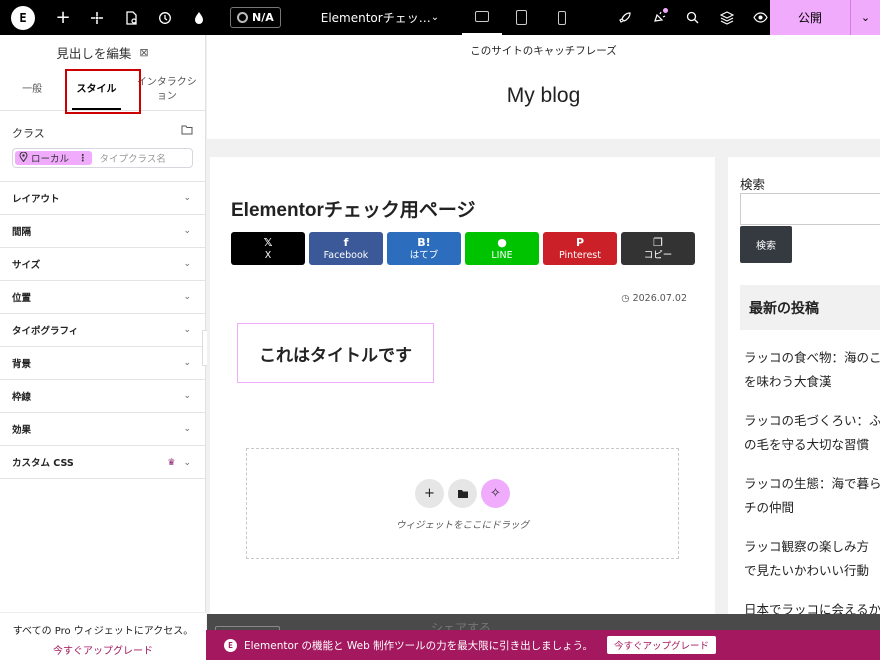 The height and width of the screenshot is (660, 880). Describe the element at coordinates (83, 158) in the screenshot. I see `chip-menu-icon: ⋮` at that location.